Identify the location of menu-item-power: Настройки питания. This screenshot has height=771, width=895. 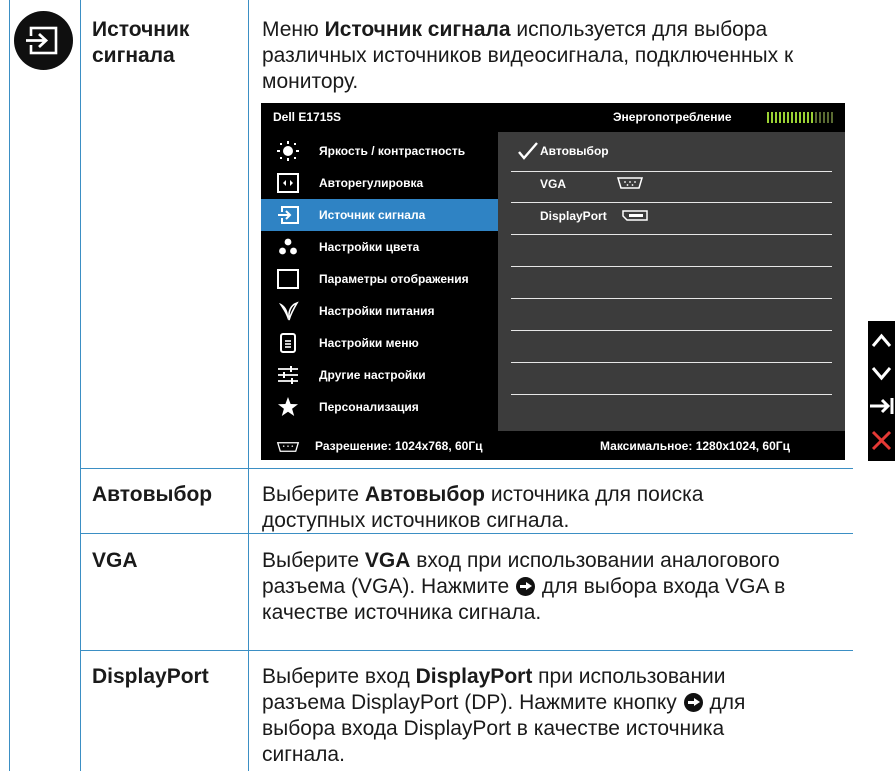
(379, 311).